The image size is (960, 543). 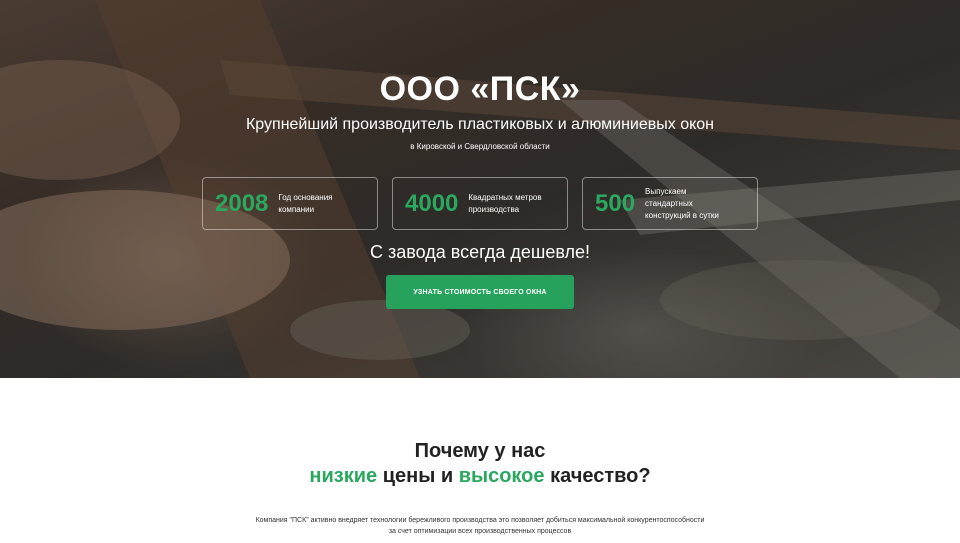 I want to click on why-low-word: низкие, so click(x=343, y=476).